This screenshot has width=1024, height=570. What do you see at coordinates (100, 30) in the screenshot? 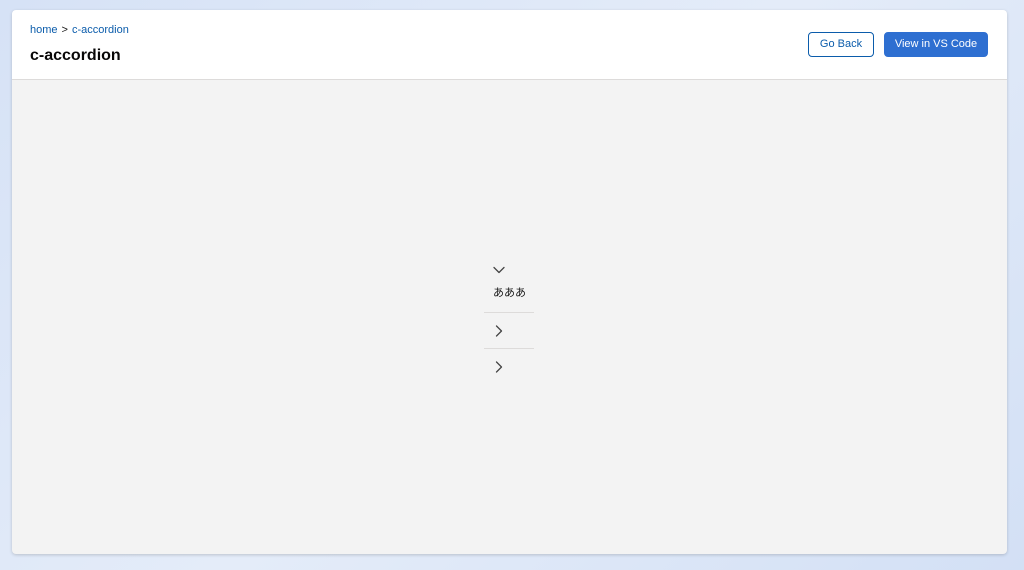
I see `breadcrumb-current-link: c-accordion` at bounding box center [100, 30].